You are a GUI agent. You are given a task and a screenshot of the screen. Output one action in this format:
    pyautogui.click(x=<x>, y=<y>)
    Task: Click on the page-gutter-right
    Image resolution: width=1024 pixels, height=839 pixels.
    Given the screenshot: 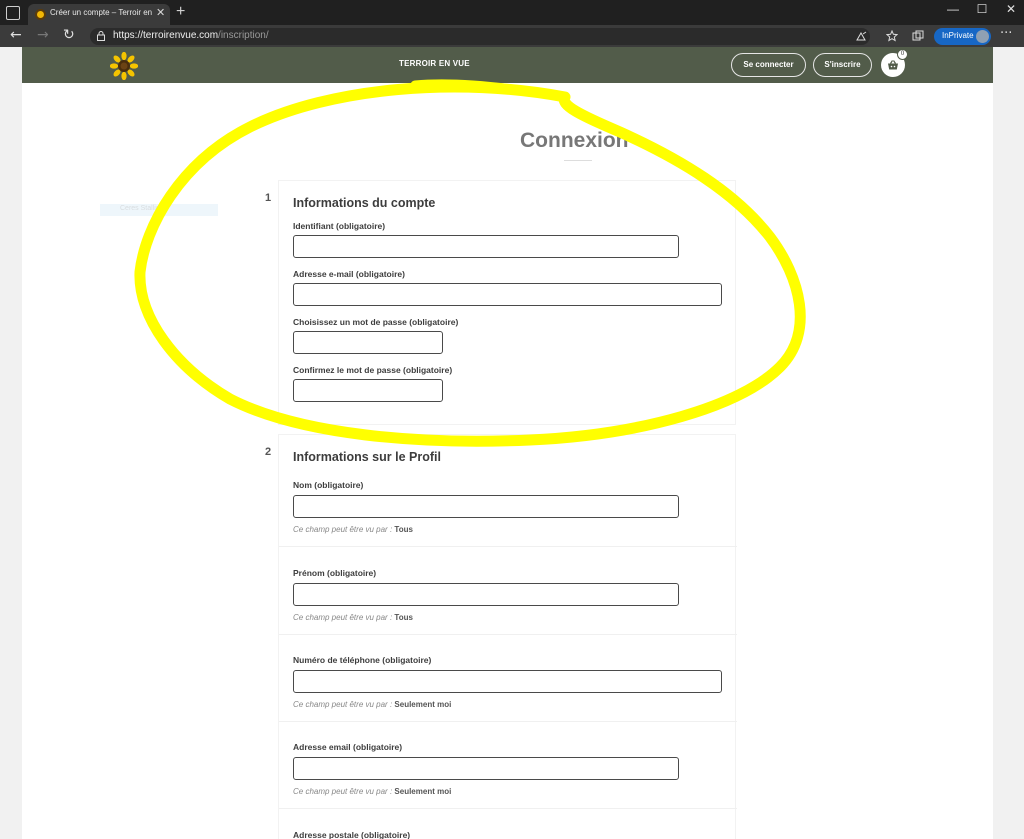 What is the action you would take?
    pyautogui.click(x=1008, y=443)
    